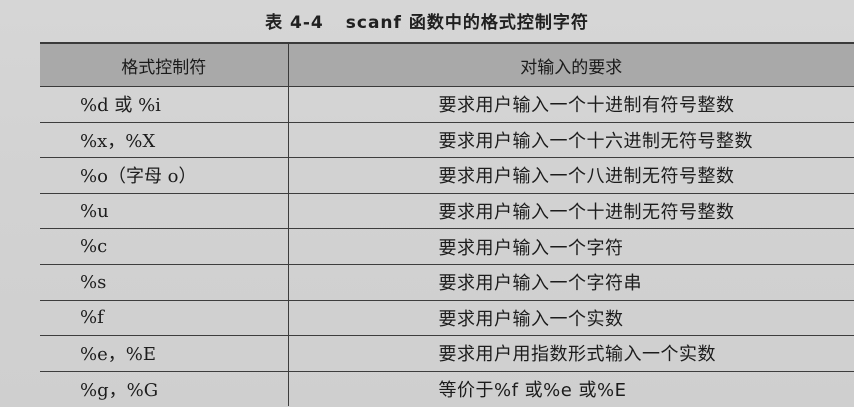 Image resolution: width=854 pixels, height=407 pixels. I want to click on table-row: %o（字母 o） 要求用户输入一个八进制无符号整数, so click(447, 175).